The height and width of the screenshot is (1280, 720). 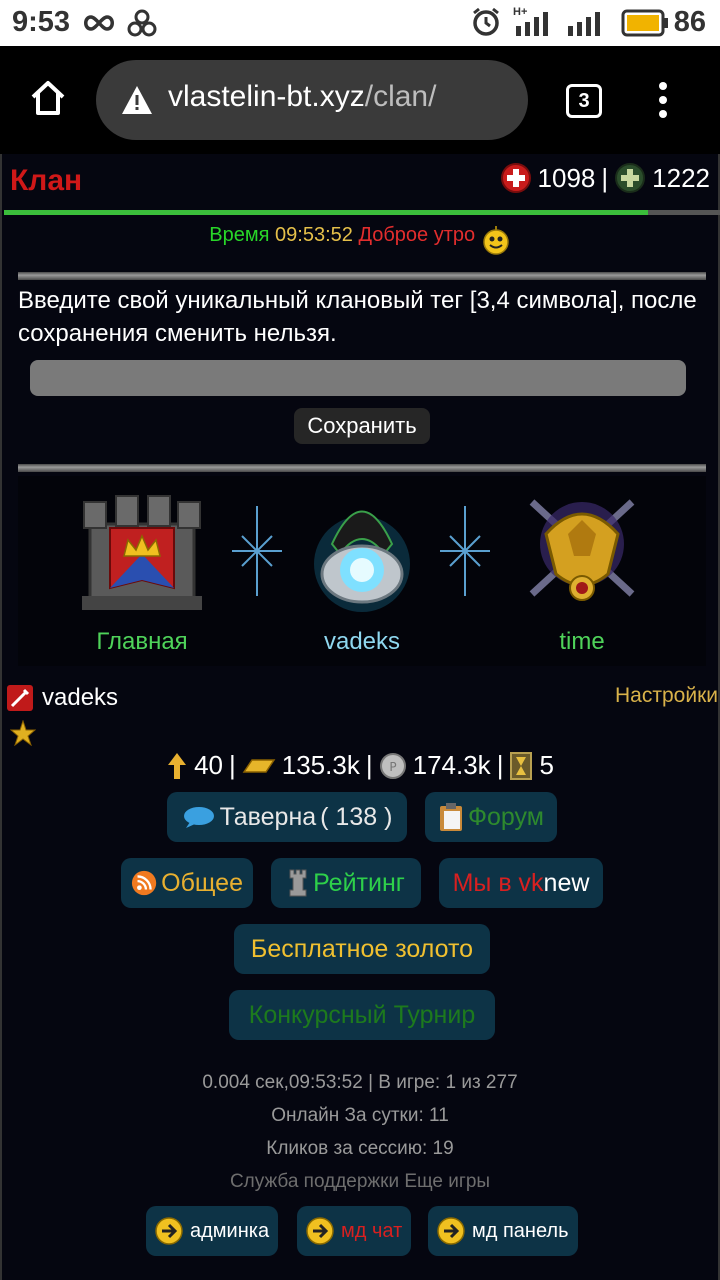 I want to click on more-menu-icon, so click(x=663, y=100).